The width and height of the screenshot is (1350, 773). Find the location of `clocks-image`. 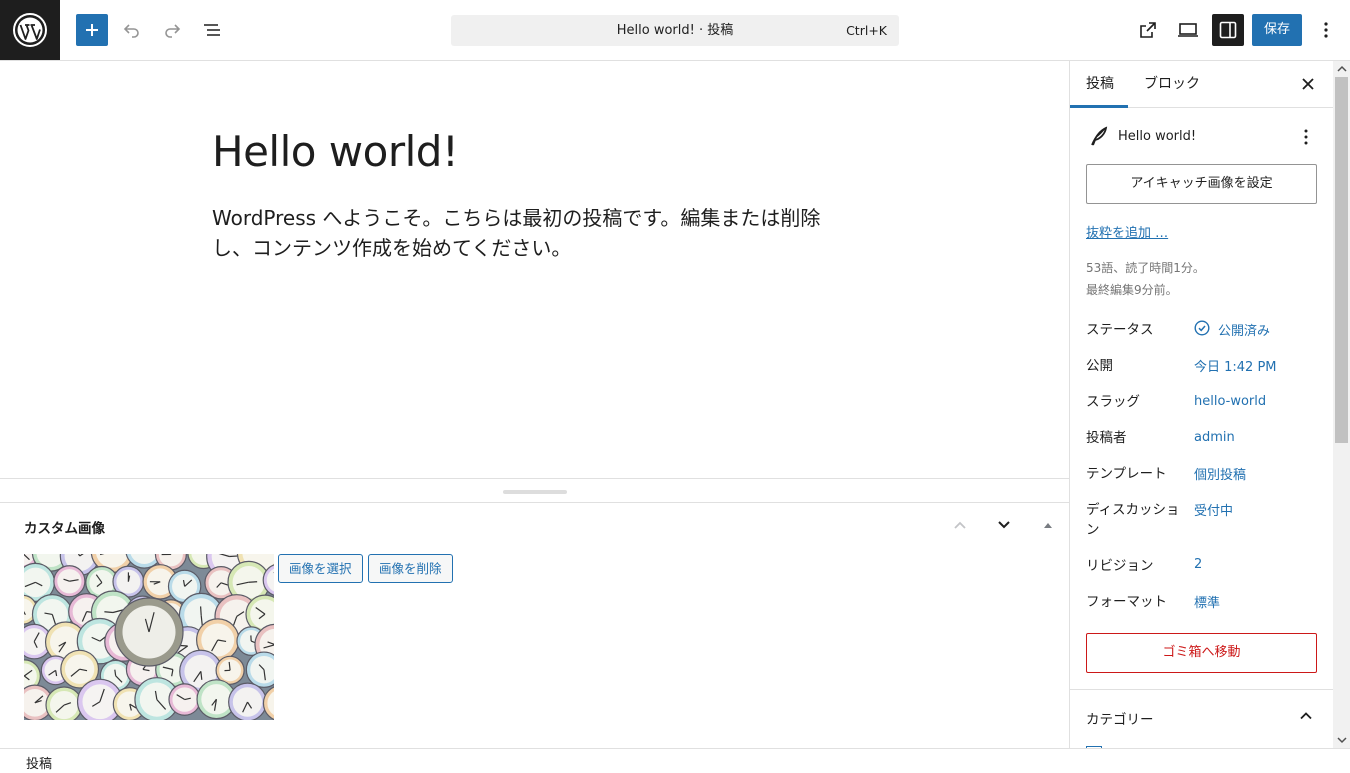

clocks-image is located at coordinates (149, 637).